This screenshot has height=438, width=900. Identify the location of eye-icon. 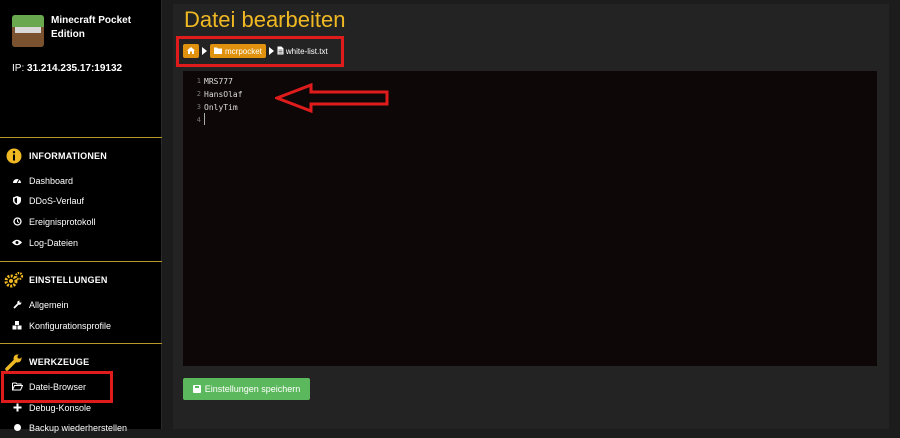
(17, 243).